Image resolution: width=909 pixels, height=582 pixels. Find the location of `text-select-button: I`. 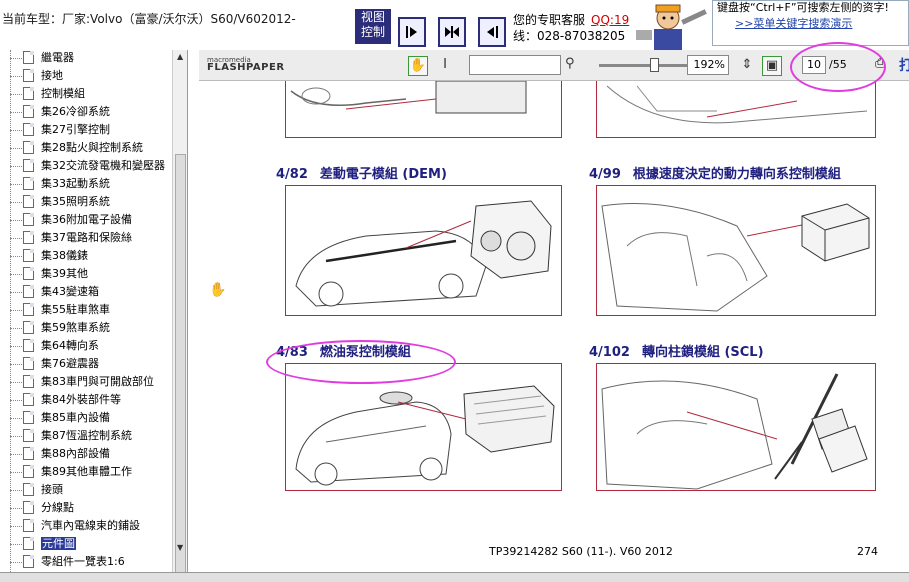

text-select-button: I is located at coordinates (445, 66).